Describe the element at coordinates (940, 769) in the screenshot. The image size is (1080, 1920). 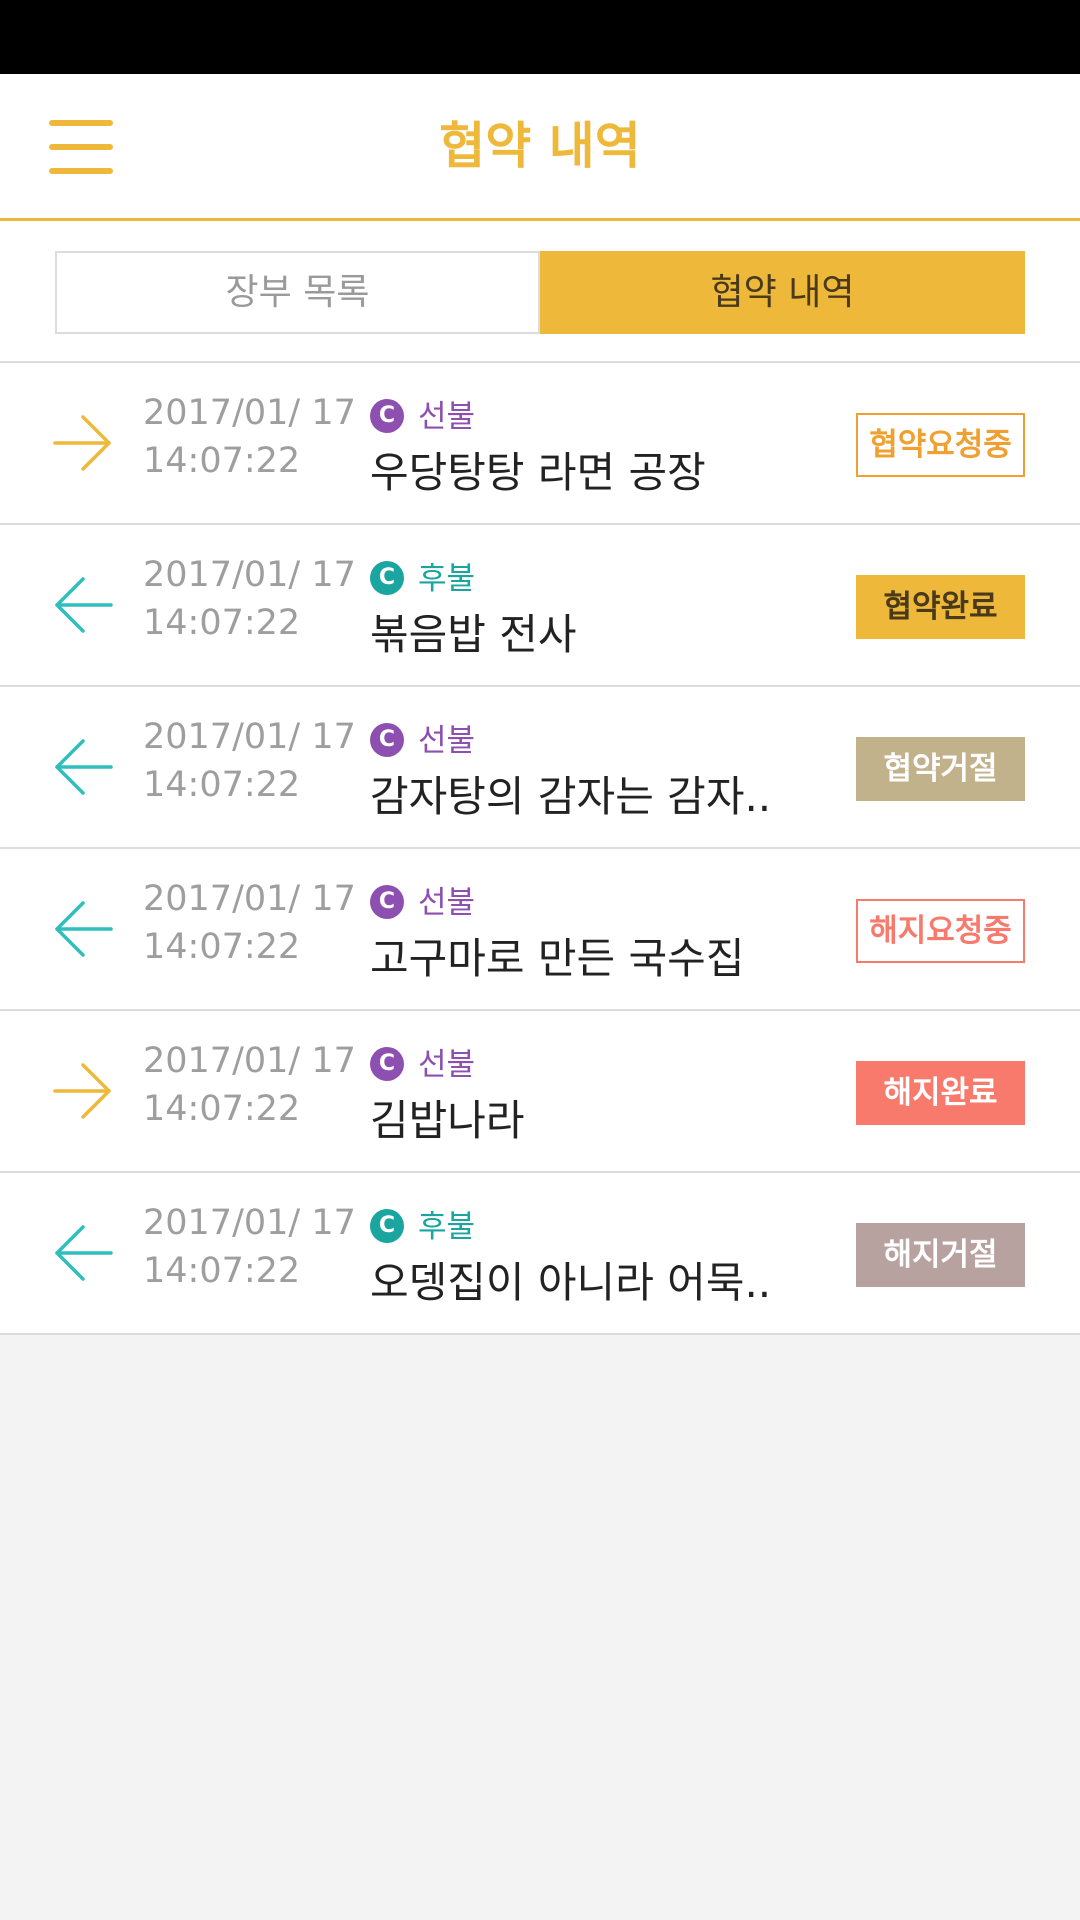
I see `status-badge: 협약거절` at that location.